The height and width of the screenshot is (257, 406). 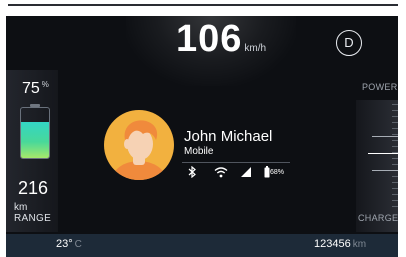 I want to click on odometer: 123456 km, so click(x=340, y=244).